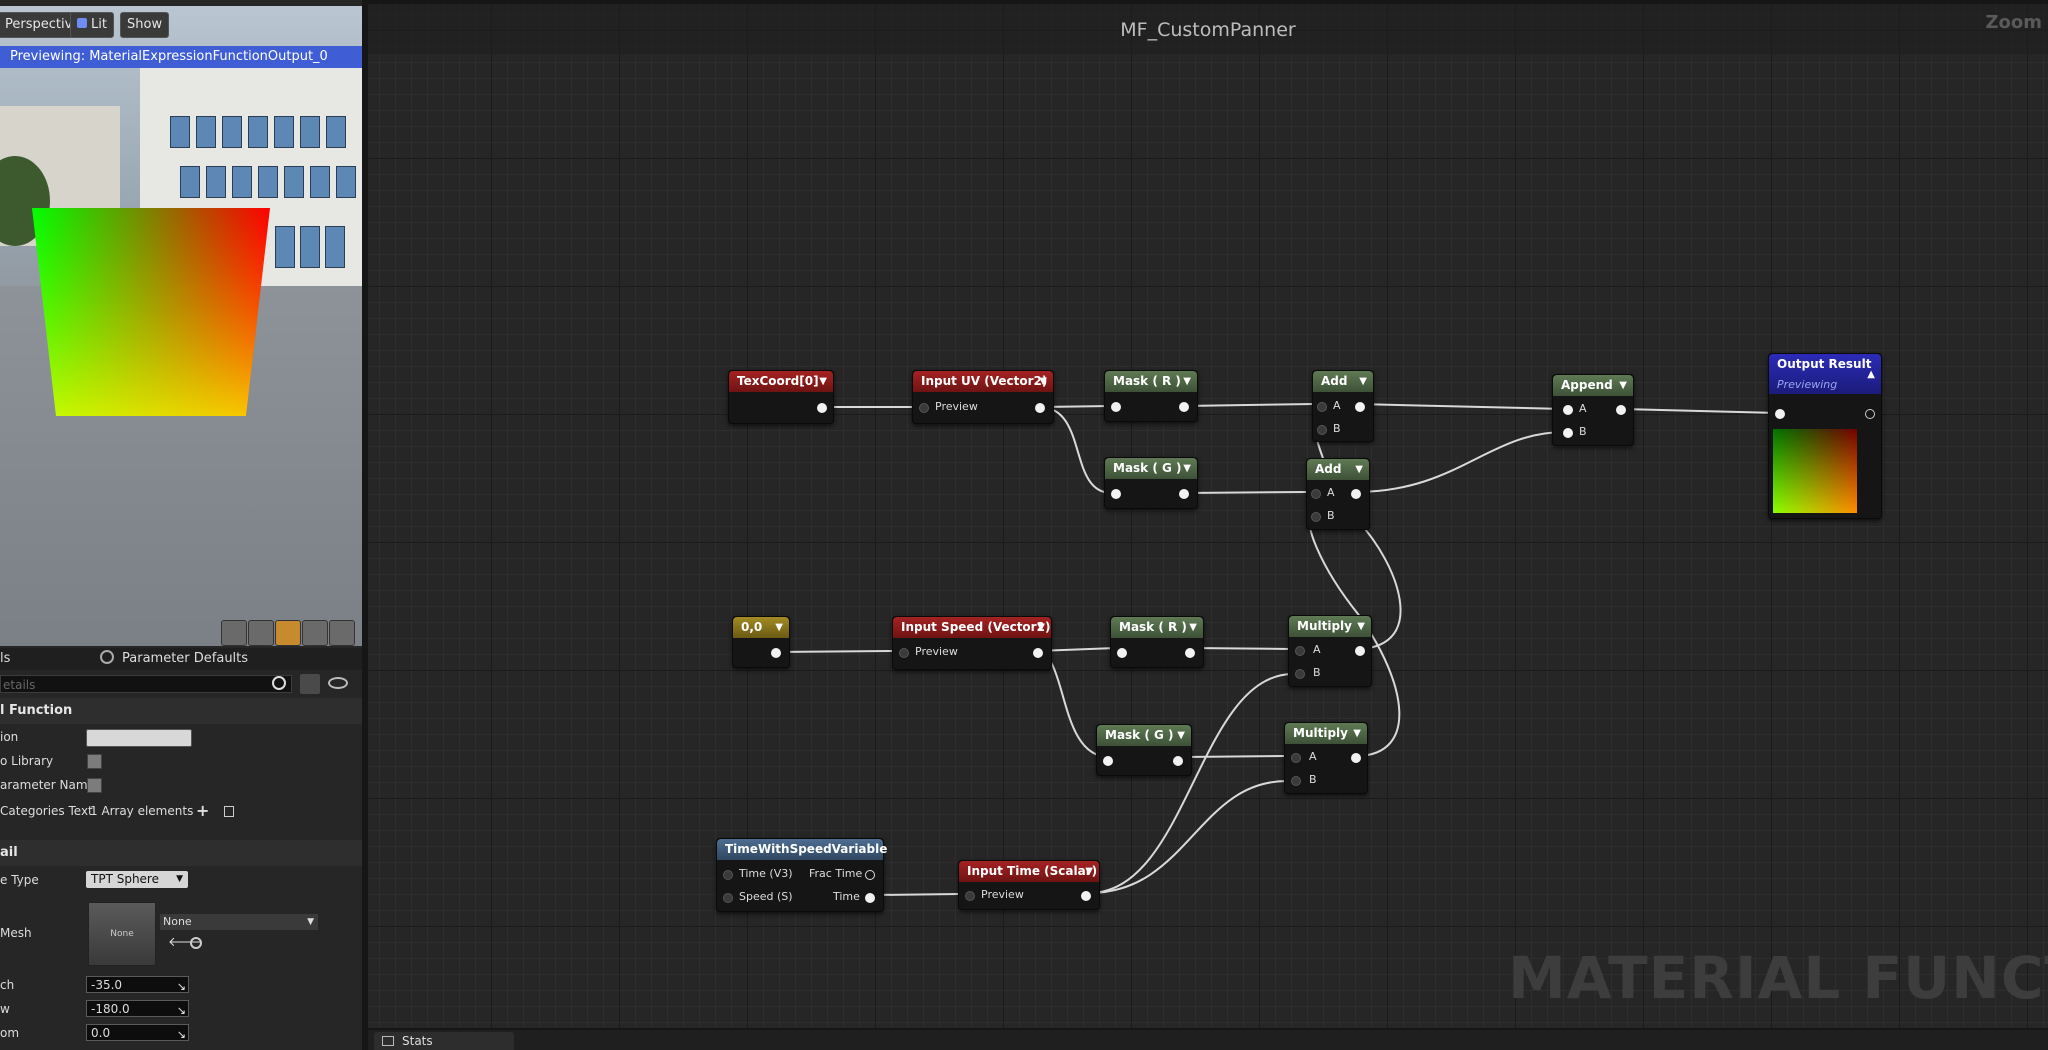  Describe the element at coordinates (288, 633) in the screenshot. I see `plane-icon` at that location.